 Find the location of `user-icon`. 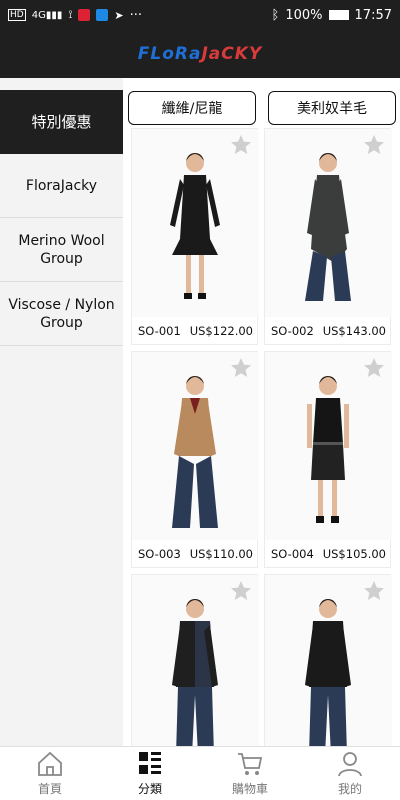

user-icon is located at coordinates (350, 764).